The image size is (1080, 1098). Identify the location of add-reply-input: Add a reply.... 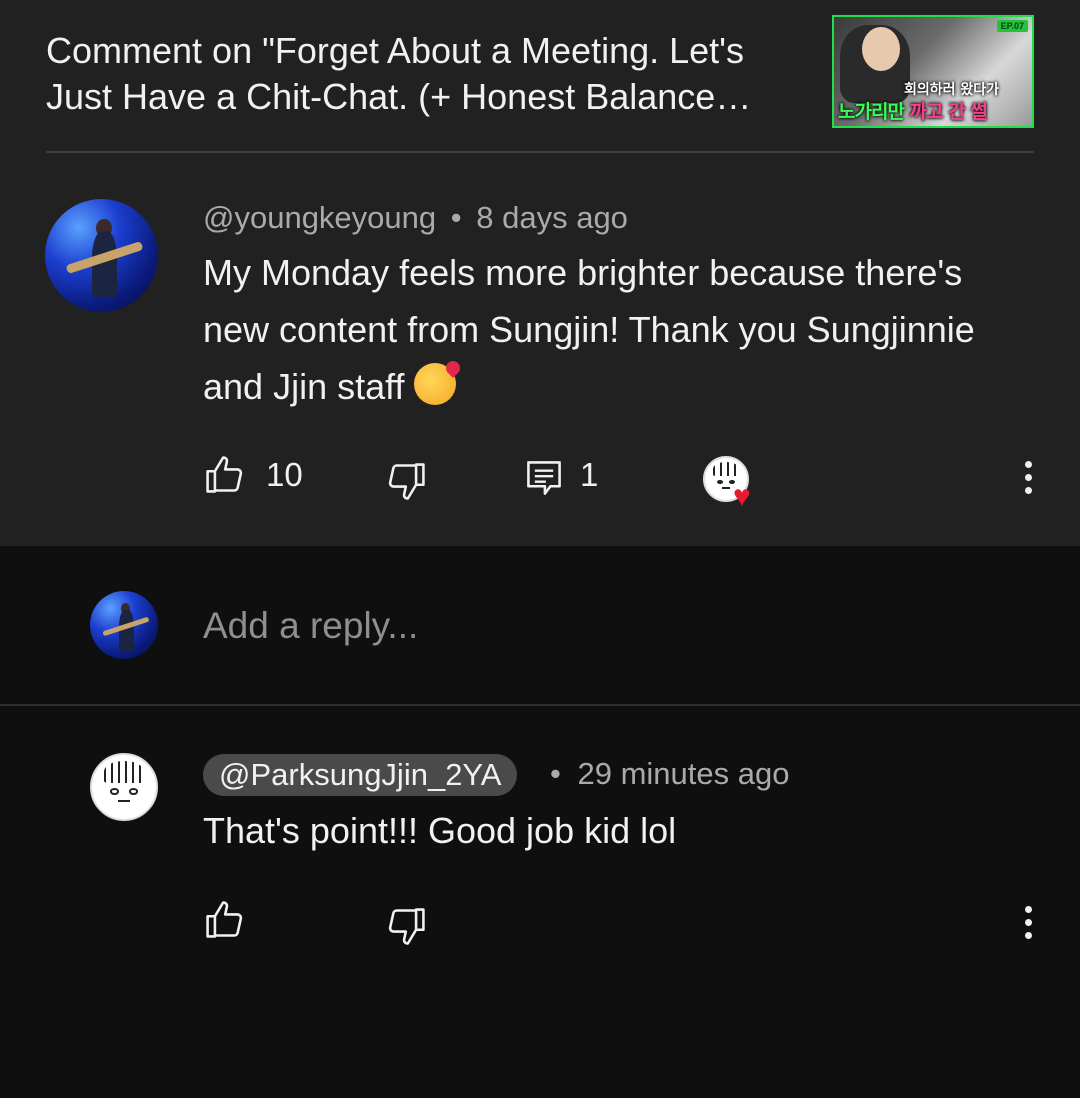
(310, 626).